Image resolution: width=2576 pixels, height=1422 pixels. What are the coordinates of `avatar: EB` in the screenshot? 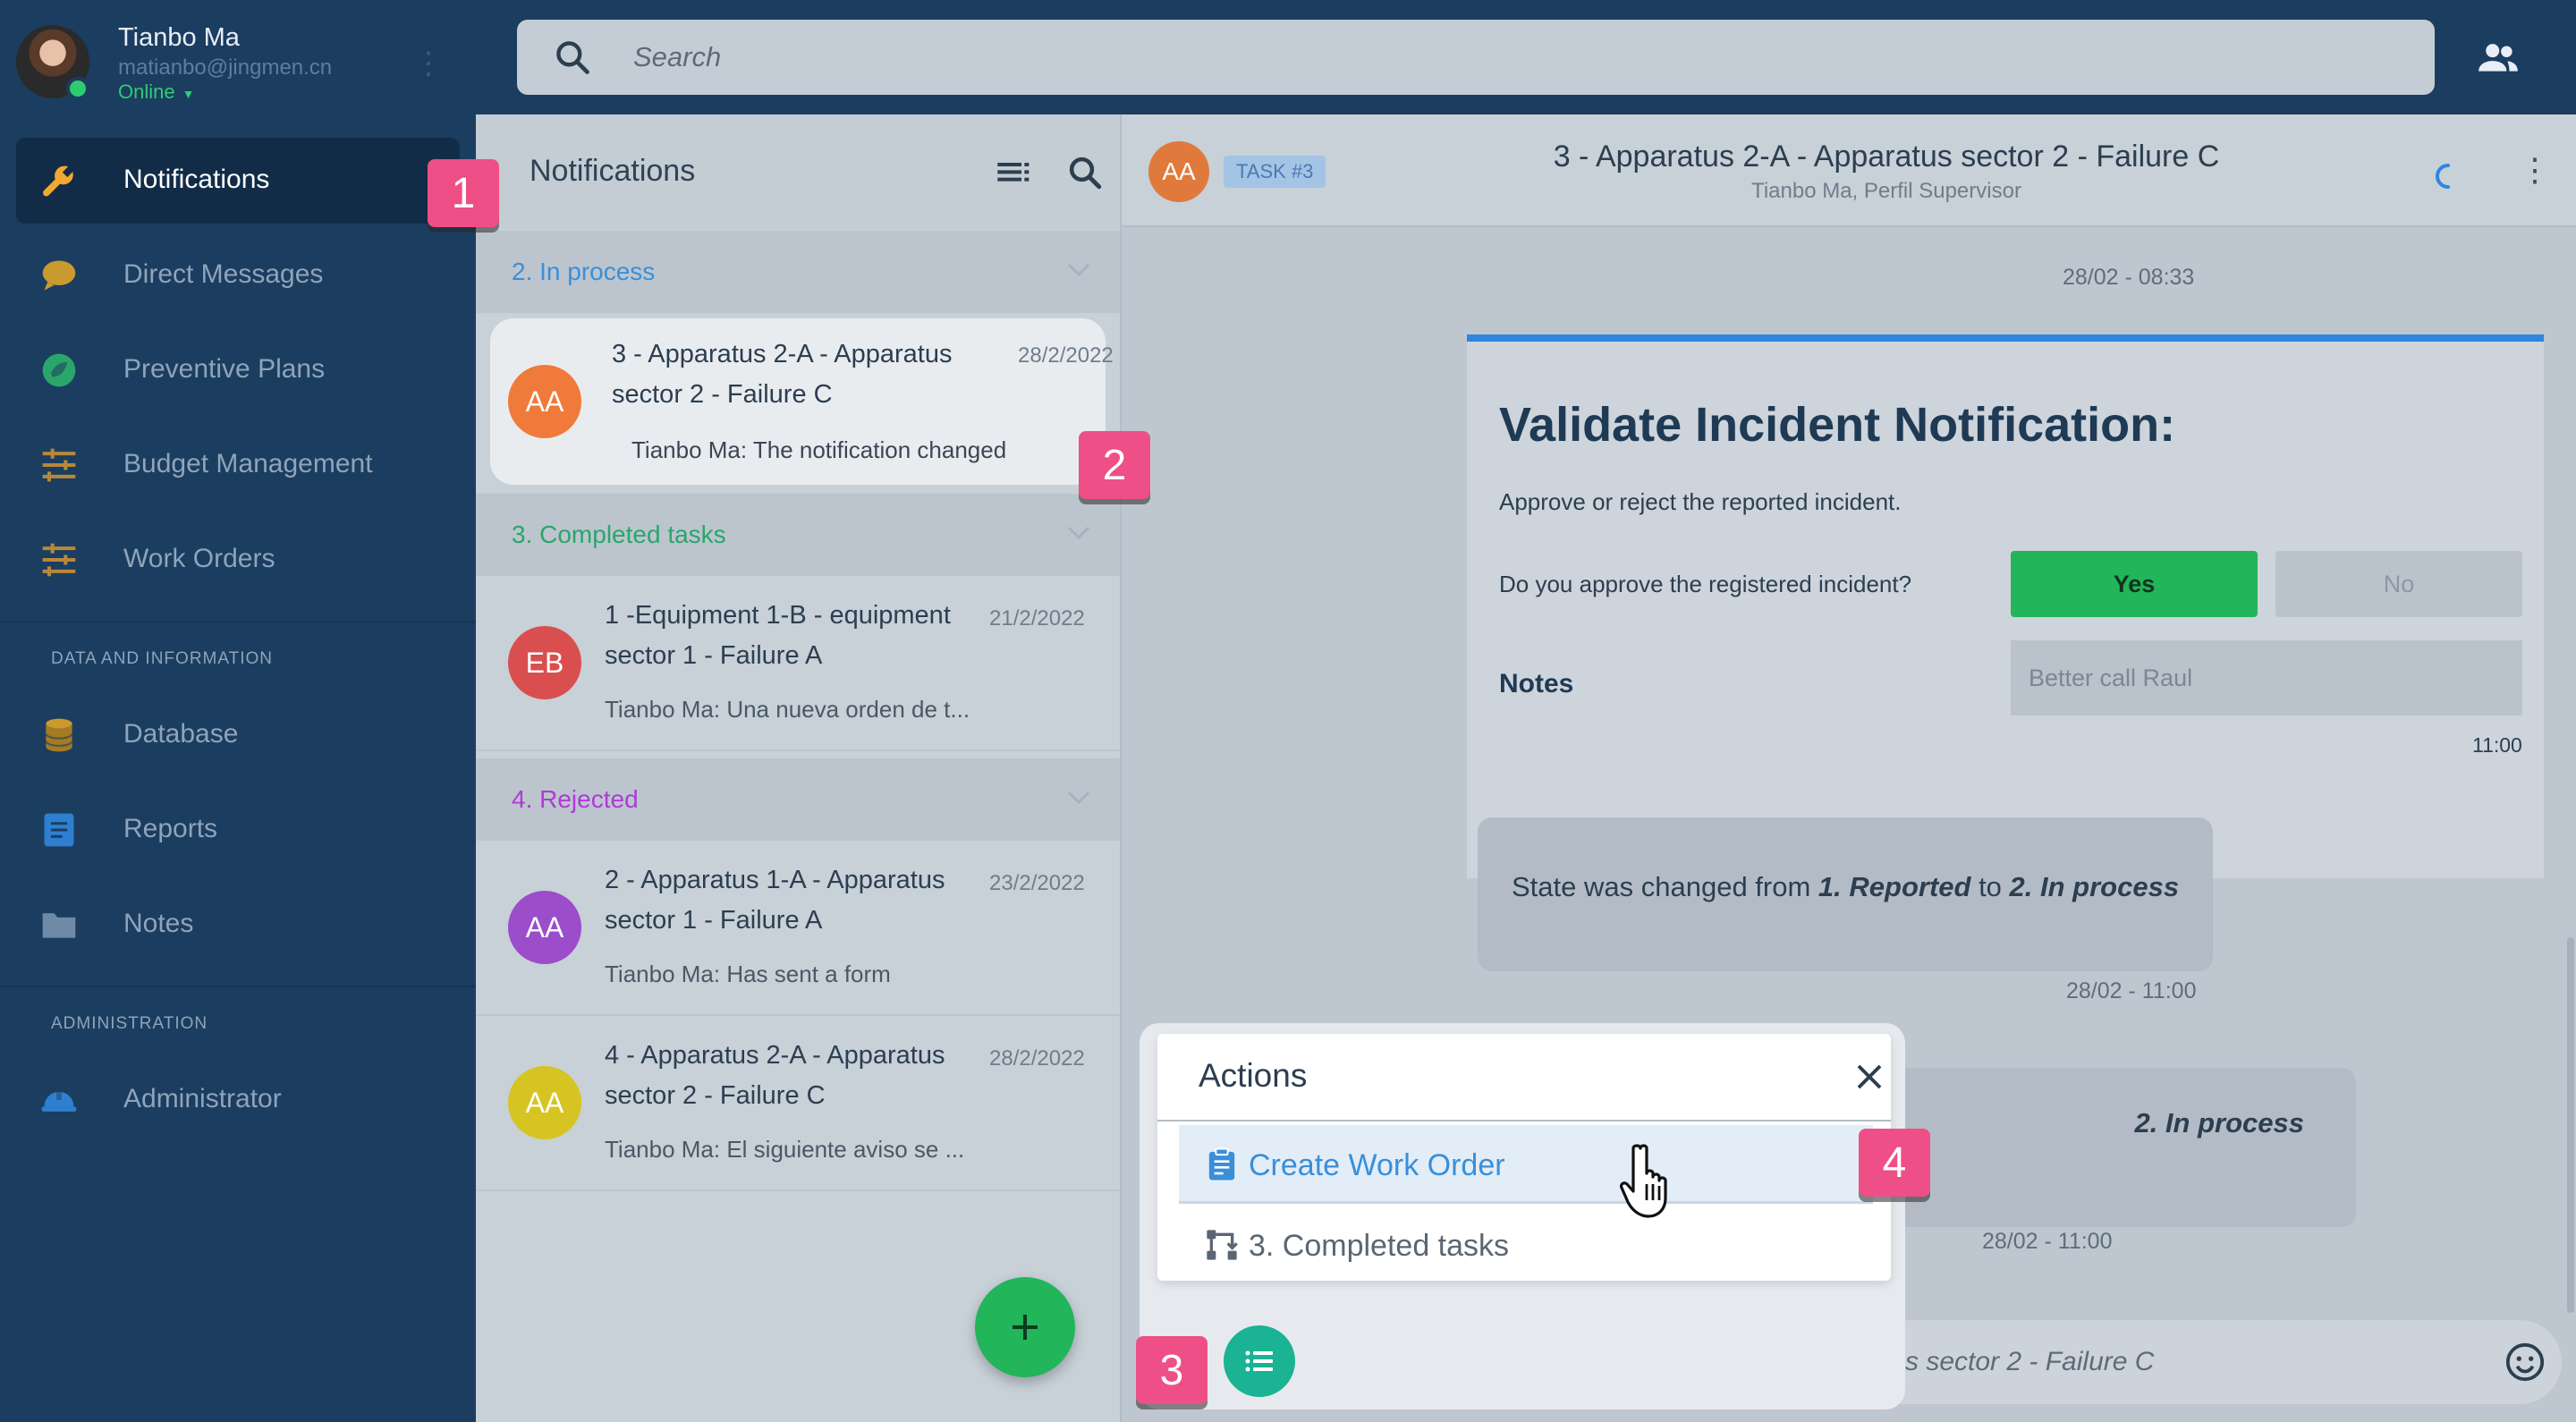 It's located at (544, 662).